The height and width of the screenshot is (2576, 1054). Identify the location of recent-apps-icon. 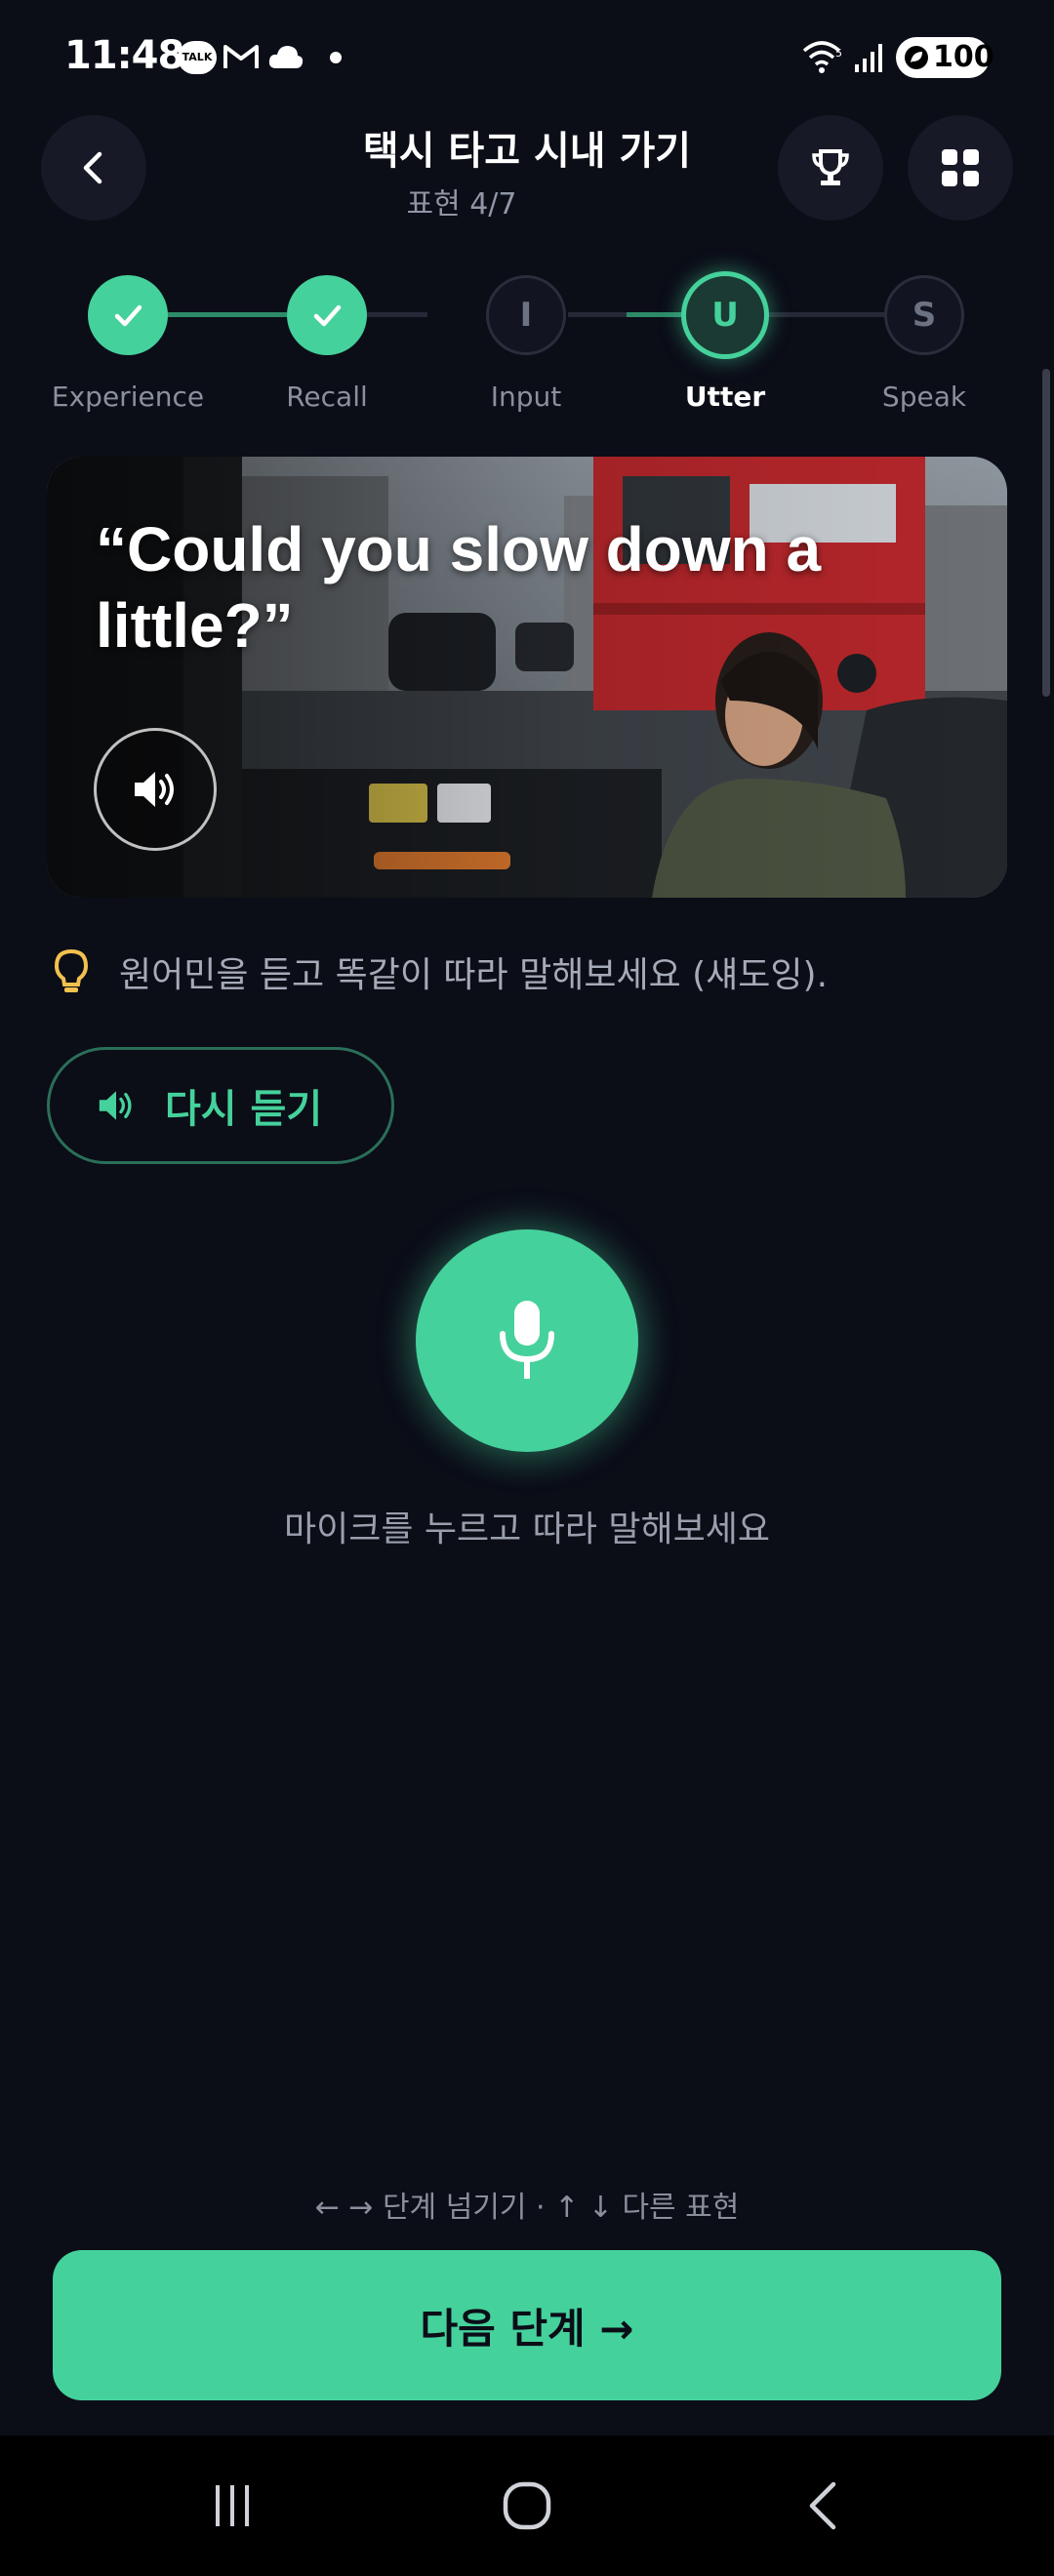
(232, 2505).